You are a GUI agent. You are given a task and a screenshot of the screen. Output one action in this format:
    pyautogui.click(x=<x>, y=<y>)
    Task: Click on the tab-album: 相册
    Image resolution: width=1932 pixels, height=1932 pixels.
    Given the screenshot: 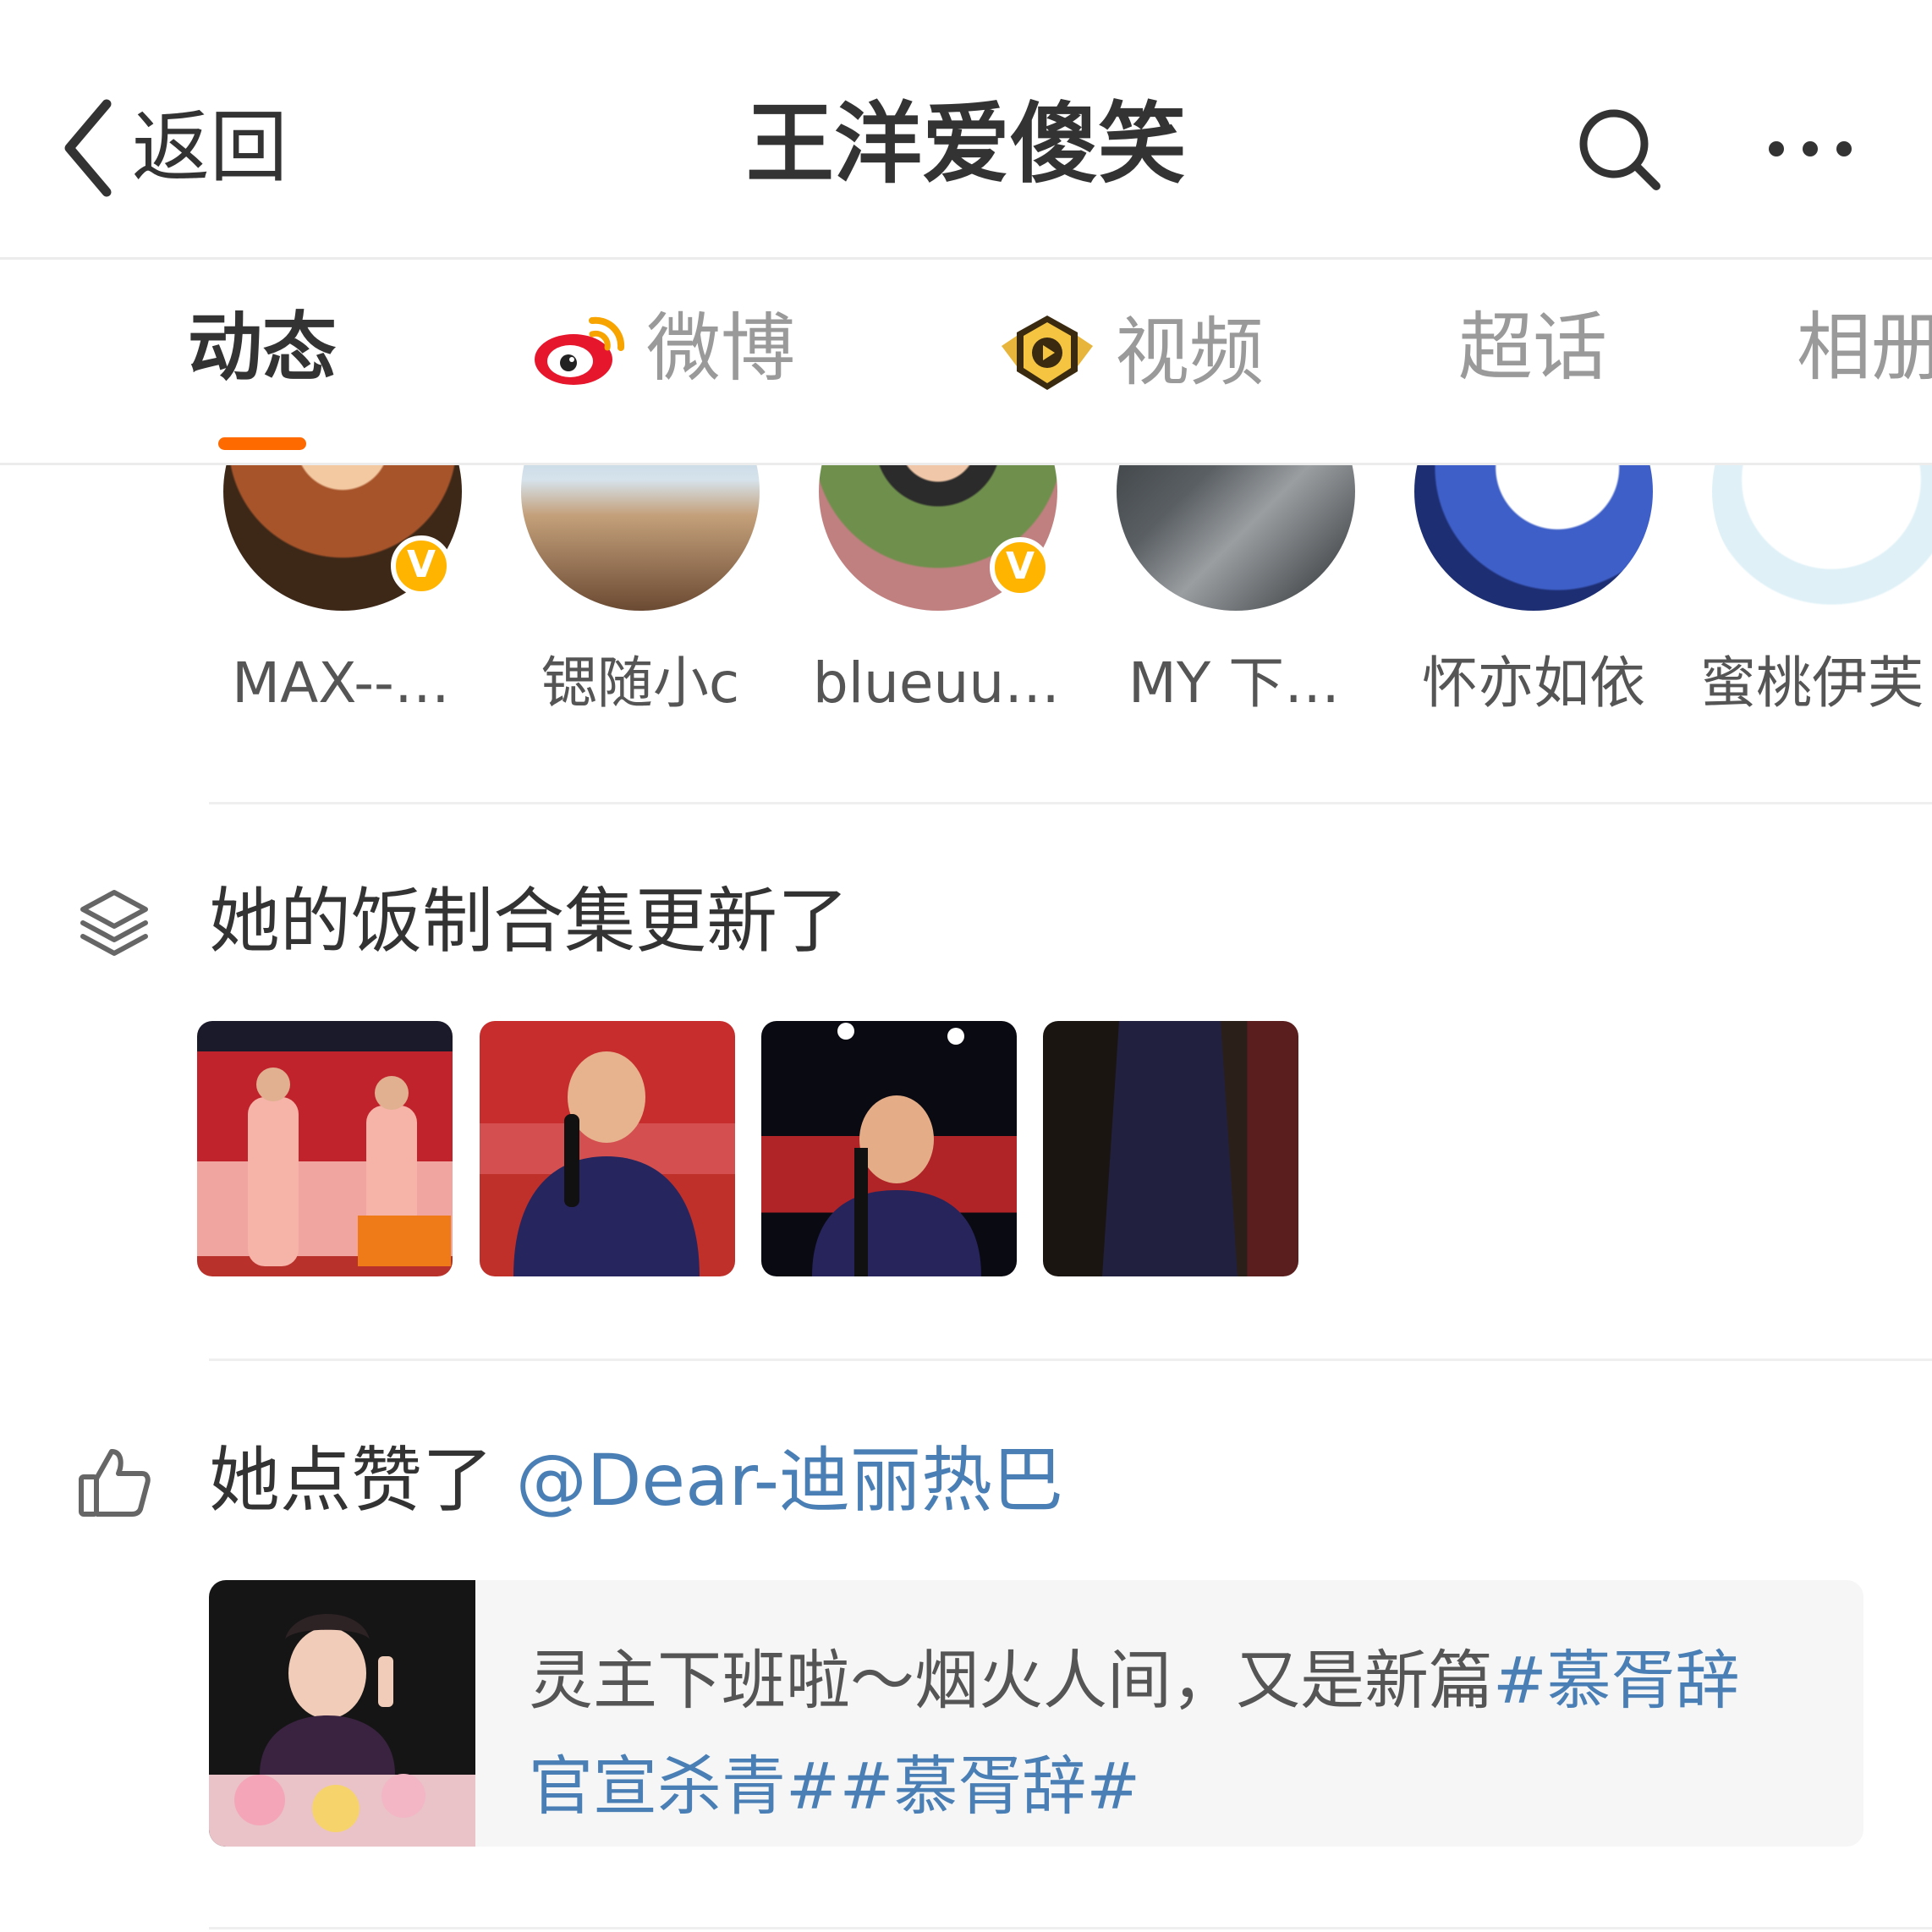 What is the action you would take?
    pyautogui.click(x=1865, y=348)
    